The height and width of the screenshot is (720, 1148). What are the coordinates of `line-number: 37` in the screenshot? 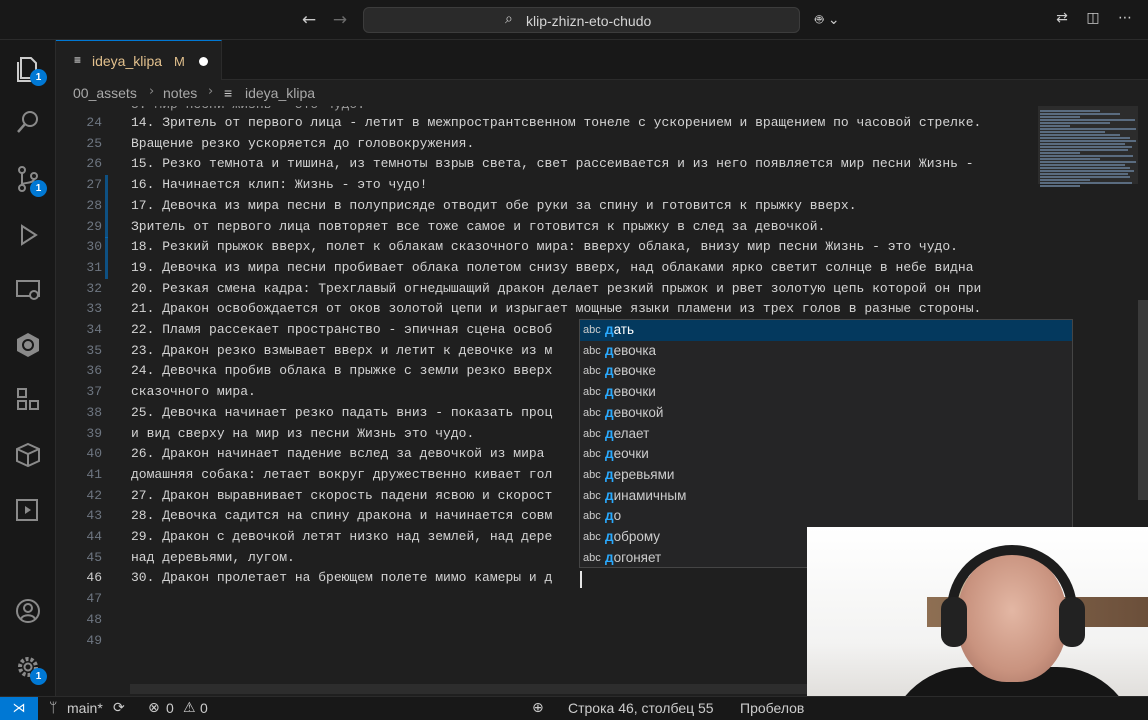 It's located at (94, 392).